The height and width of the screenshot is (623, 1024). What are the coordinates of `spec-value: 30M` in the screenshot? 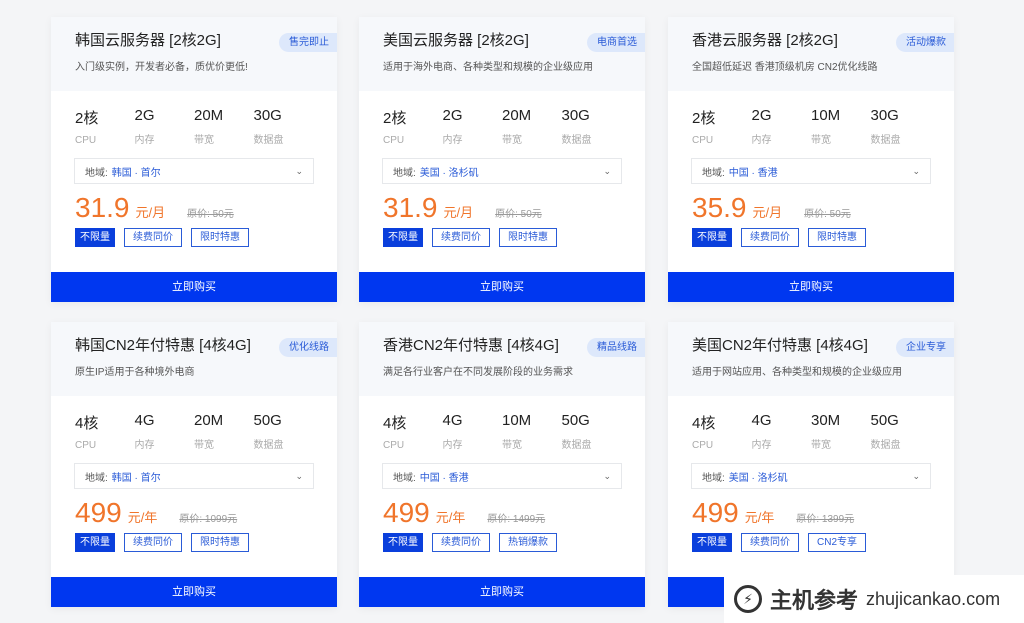 It's located at (826, 420).